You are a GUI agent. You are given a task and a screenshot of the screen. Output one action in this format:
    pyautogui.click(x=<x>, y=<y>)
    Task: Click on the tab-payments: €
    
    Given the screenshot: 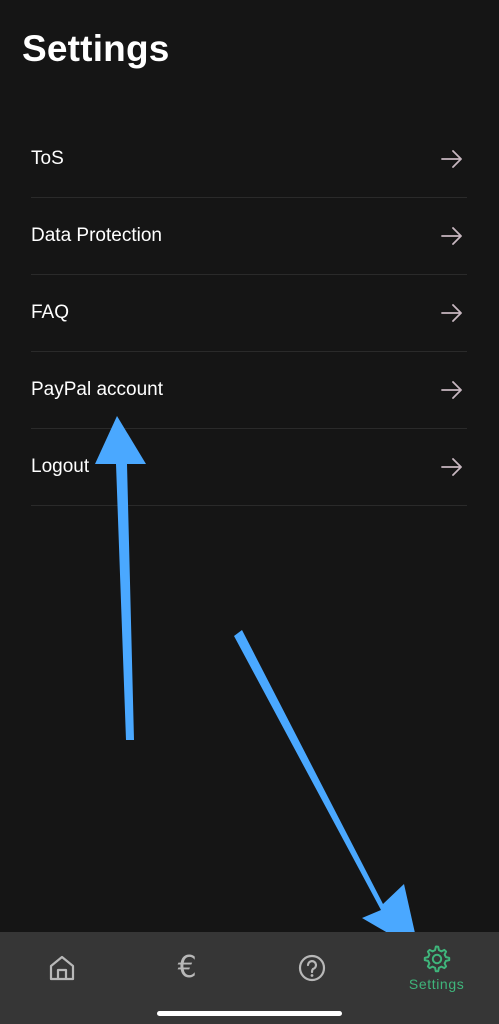 What is the action you would take?
    pyautogui.click(x=187, y=967)
    